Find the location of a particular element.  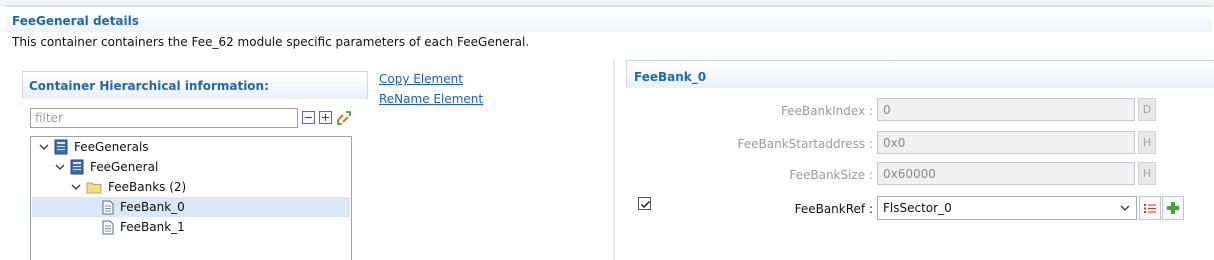

tree-item-label: FeeBanks (2) is located at coordinates (147, 187).